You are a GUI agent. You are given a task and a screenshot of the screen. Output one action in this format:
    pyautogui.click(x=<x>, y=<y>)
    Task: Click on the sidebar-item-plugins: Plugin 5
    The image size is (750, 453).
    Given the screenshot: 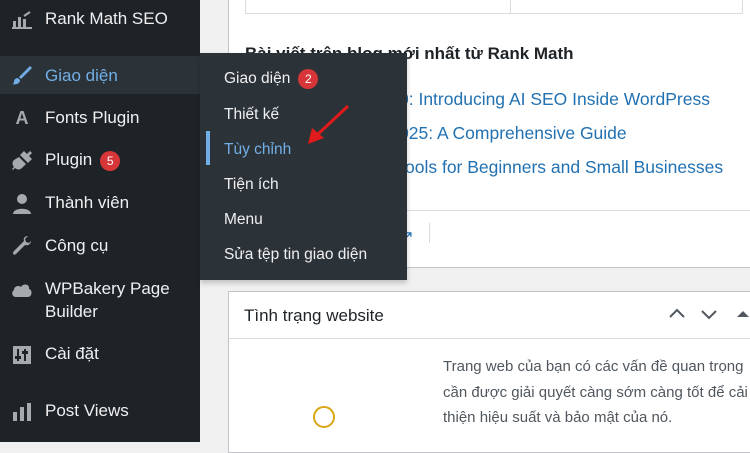 What is the action you would take?
    pyautogui.click(x=100, y=161)
    